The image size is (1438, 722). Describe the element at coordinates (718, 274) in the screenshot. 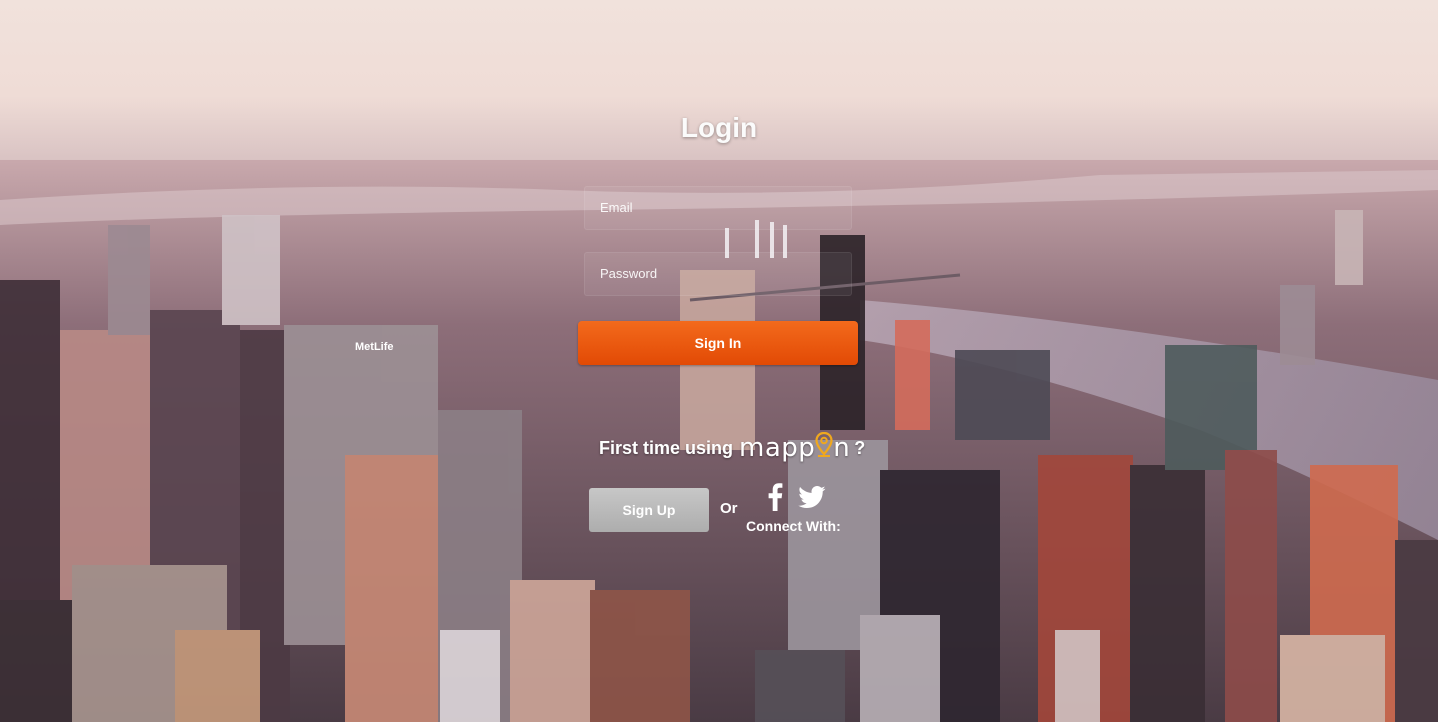

I see `password-field: Password` at that location.